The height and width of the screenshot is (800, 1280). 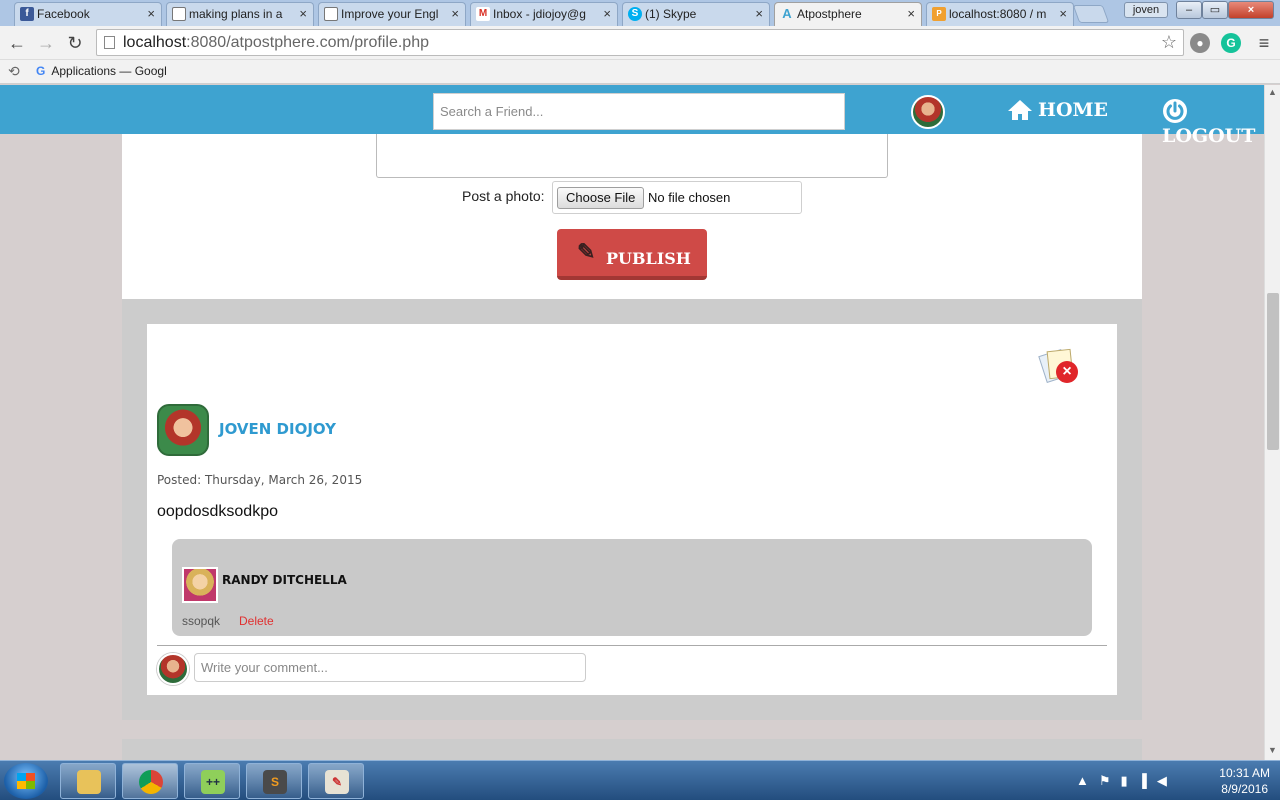 What do you see at coordinates (200, 585) in the screenshot?
I see `commenter-avatar` at bounding box center [200, 585].